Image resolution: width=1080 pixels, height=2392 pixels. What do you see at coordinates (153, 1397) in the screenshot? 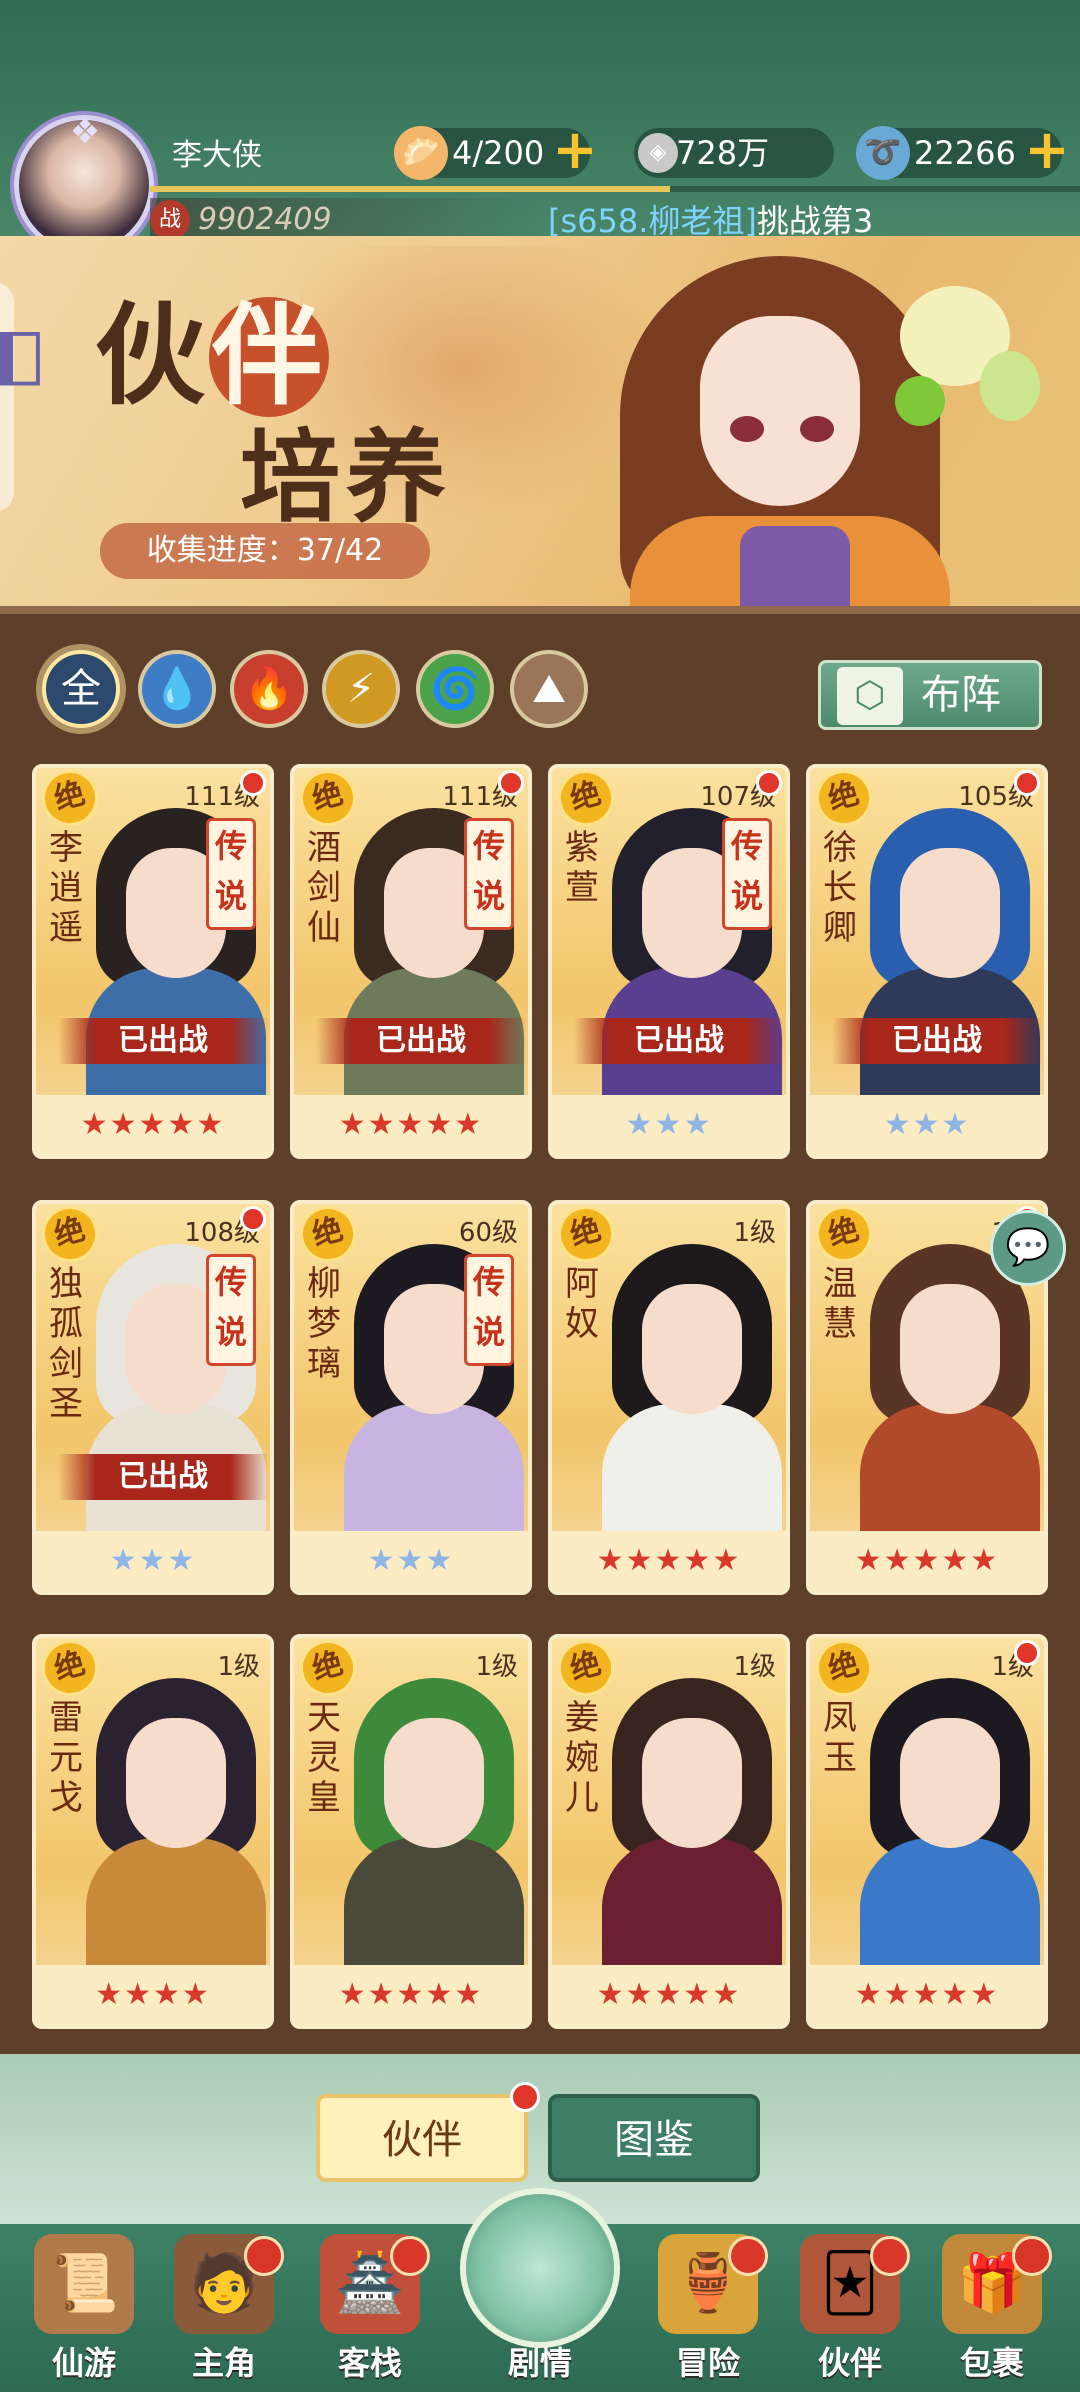
I see `partner-card: 绝独孤剑圣 108级 传说 已出战 ★★★` at bounding box center [153, 1397].